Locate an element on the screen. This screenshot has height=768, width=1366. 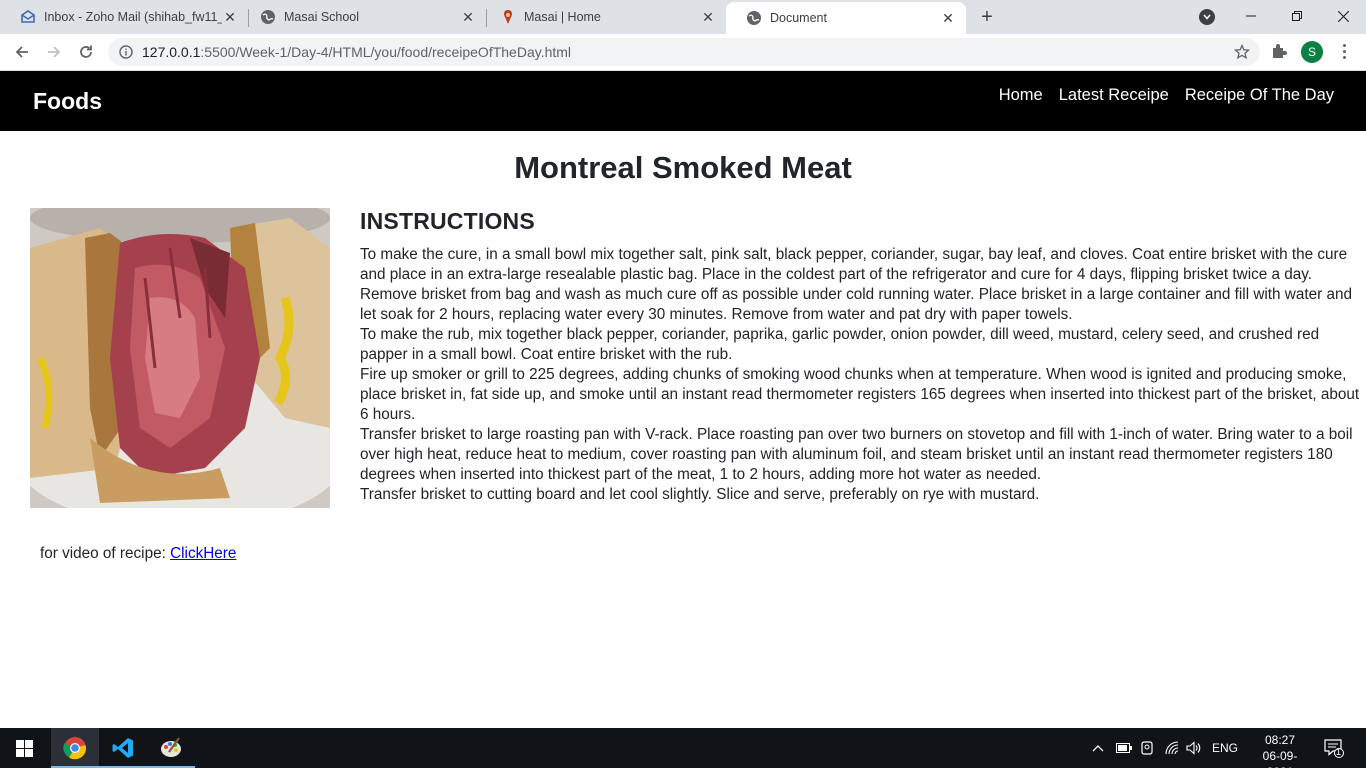
new-tab-button: + is located at coordinates (987, 17).